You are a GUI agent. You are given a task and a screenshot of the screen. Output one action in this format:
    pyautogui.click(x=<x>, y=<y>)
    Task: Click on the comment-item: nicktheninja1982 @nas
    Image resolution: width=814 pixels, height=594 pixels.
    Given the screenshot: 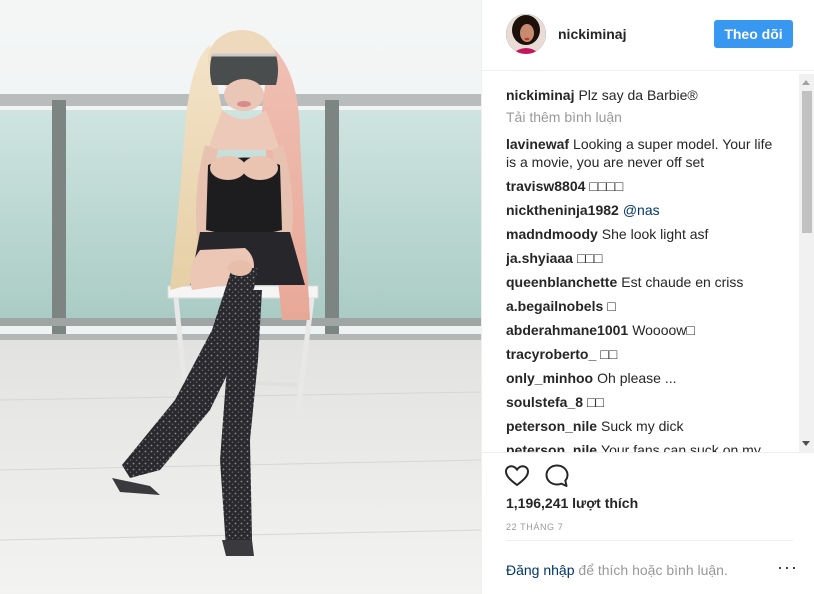 What is the action you would take?
    pyautogui.click(x=640, y=210)
    